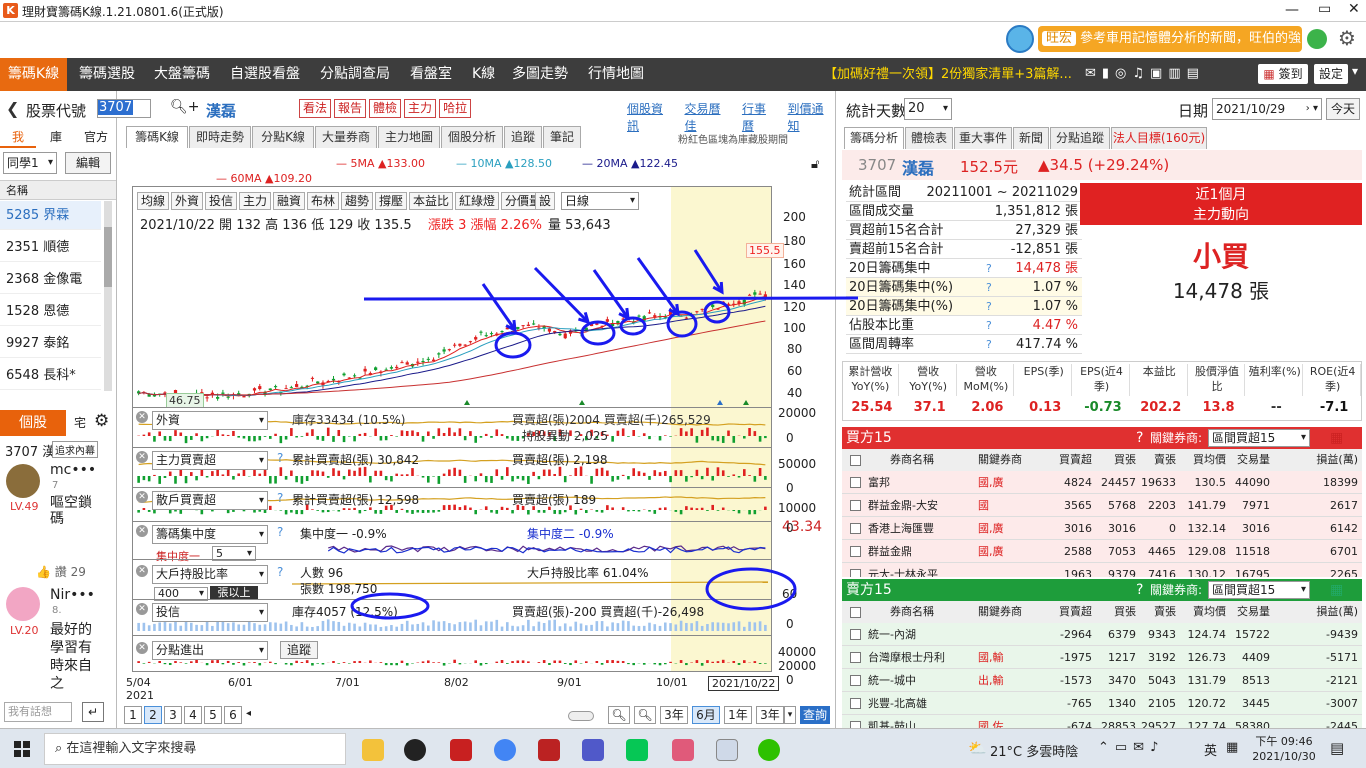 This screenshot has width=1366, height=768. What do you see at coordinates (1102, 657) in the screenshot?
I see `table-row: 台灣摩根士丹利 國,輸 -1975 1217 3192 126.73 4409 -5171` at bounding box center [1102, 657].